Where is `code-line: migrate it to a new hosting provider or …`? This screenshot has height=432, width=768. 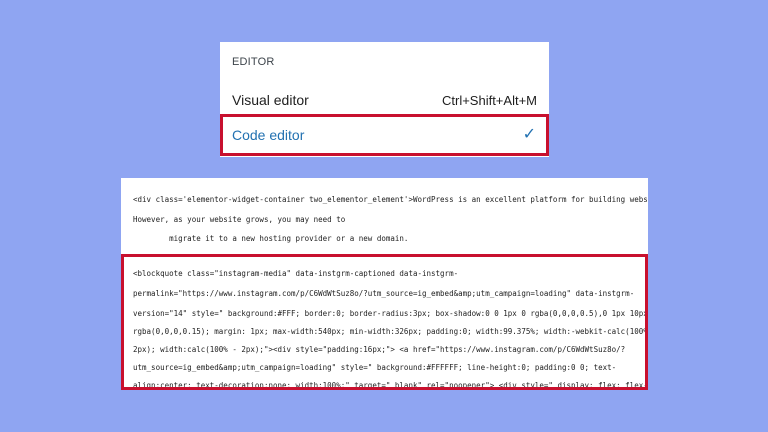 code-line: migrate it to a new hosting provider or … is located at coordinates (271, 238).